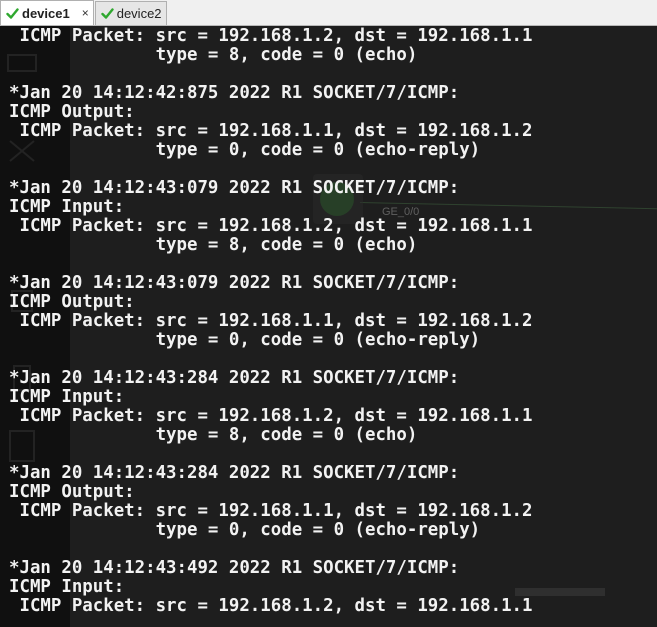 This screenshot has height=627, width=657. I want to click on tab-bar: device1 × device2, so click(328, 13).